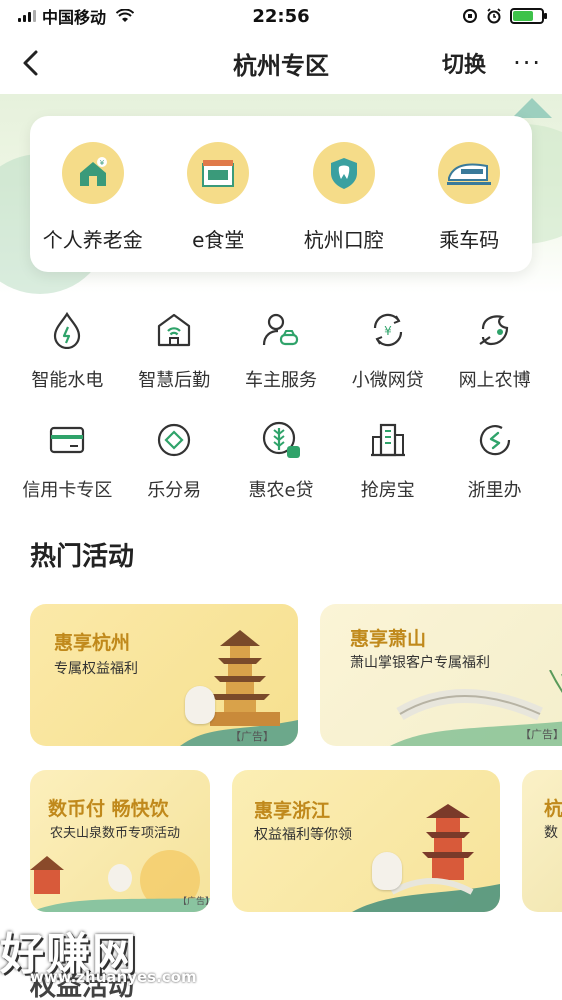 The width and height of the screenshot is (562, 1000). Describe the element at coordinates (495, 440) in the screenshot. I see `zhe-circle-icon` at that location.